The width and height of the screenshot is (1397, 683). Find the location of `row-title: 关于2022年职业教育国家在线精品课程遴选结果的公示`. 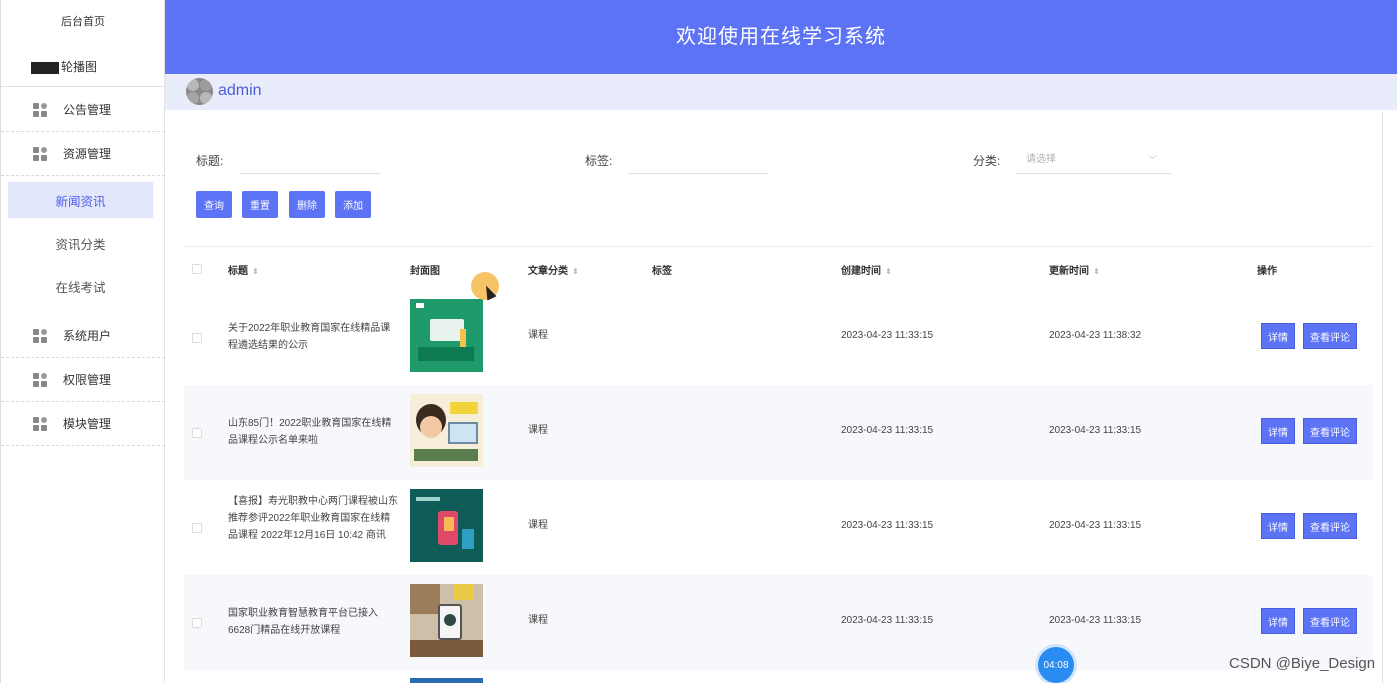

row-title: 关于2022年职业教育国家在线精品课程遴选结果的公示 is located at coordinates (309, 337).